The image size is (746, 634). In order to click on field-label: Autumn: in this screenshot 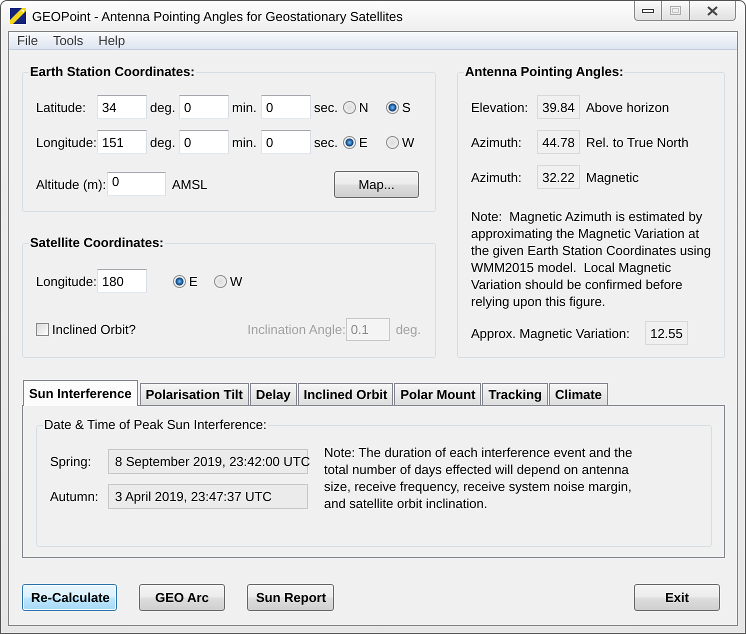, I will do `click(75, 496)`.